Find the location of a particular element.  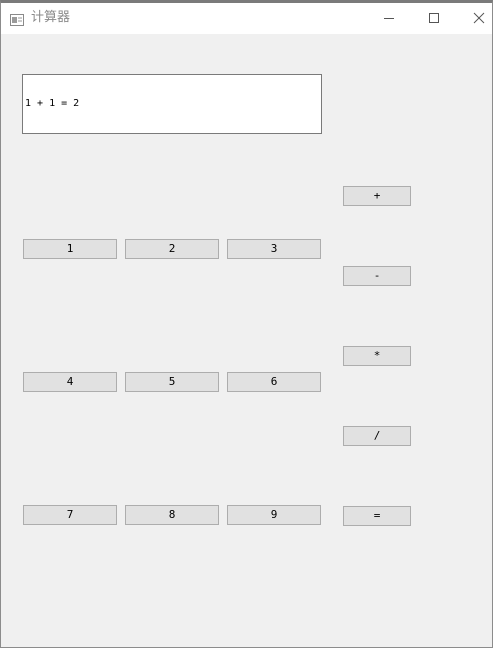

close-button is located at coordinates (475, 18).